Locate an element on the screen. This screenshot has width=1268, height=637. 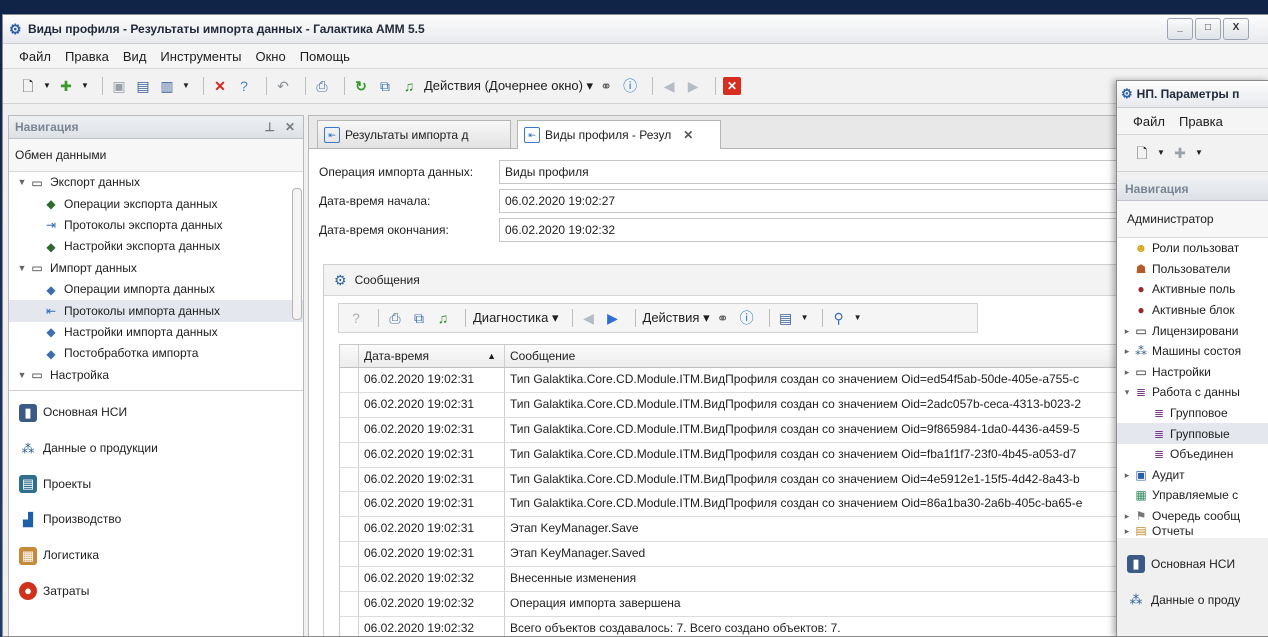
module-product-data: ⁂ Данные о продукции is located at coordinates (156, 449).